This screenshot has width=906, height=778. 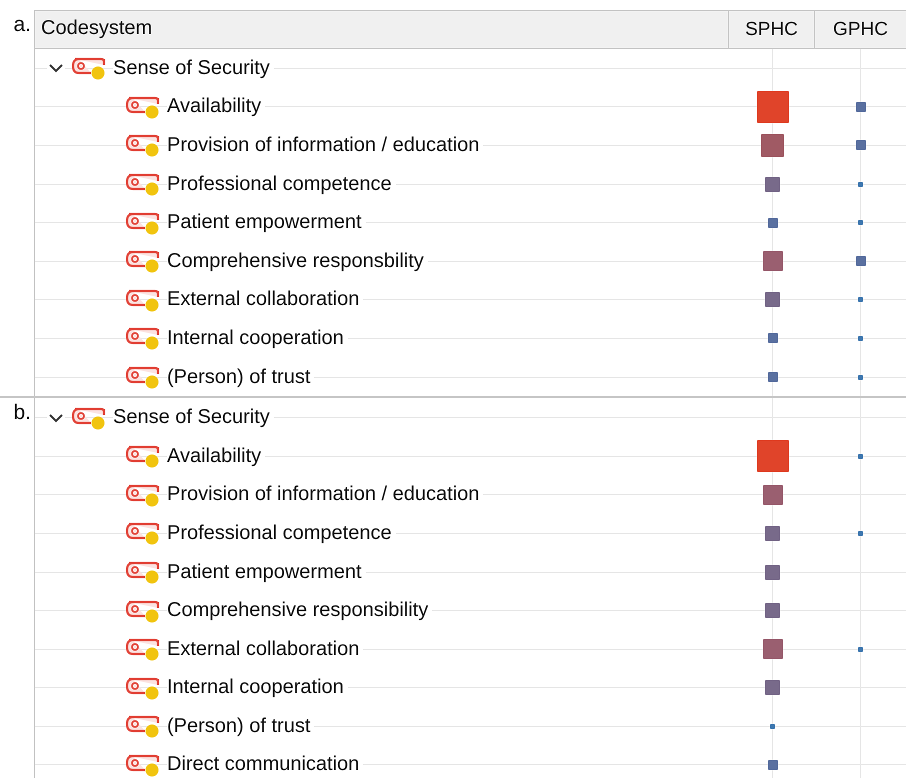 I want to click on code-label: Comprehensive responsbility, so click(x=297, y=261).